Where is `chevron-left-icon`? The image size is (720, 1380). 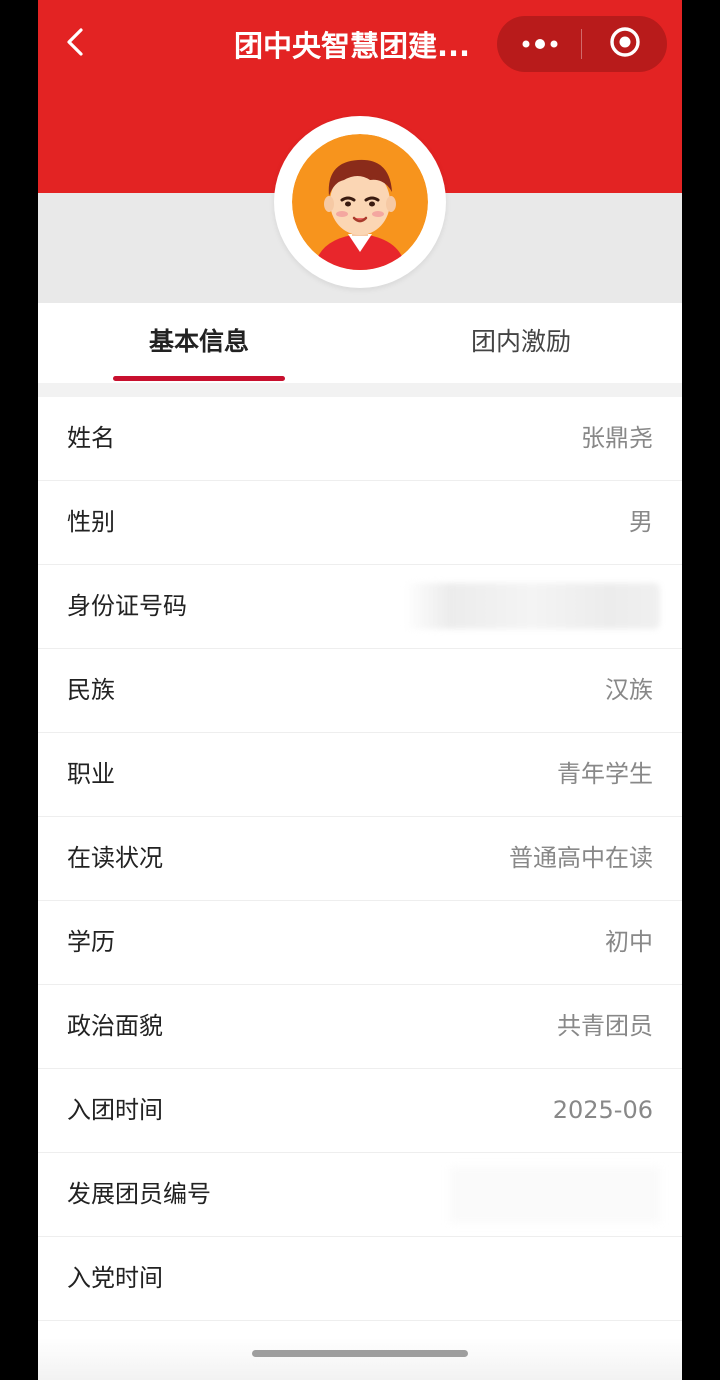
chevron-left-icon is located at coordinates (75, 44).